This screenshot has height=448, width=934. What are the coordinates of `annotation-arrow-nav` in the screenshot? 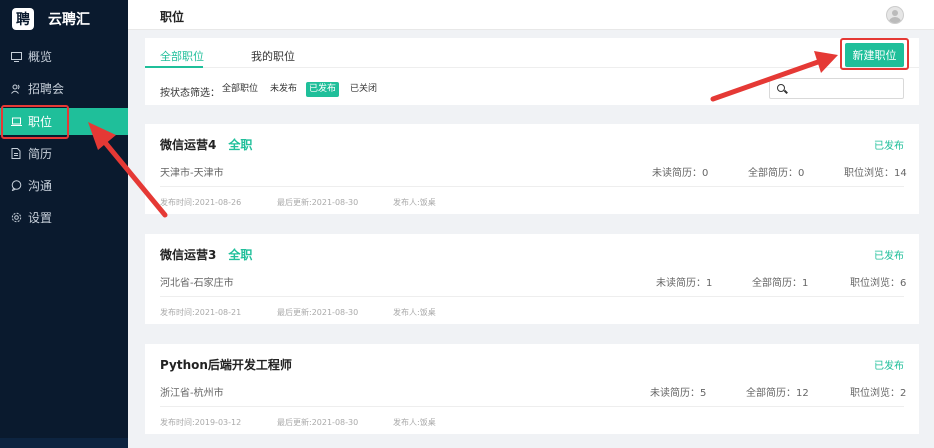 It's located at (134, 177).